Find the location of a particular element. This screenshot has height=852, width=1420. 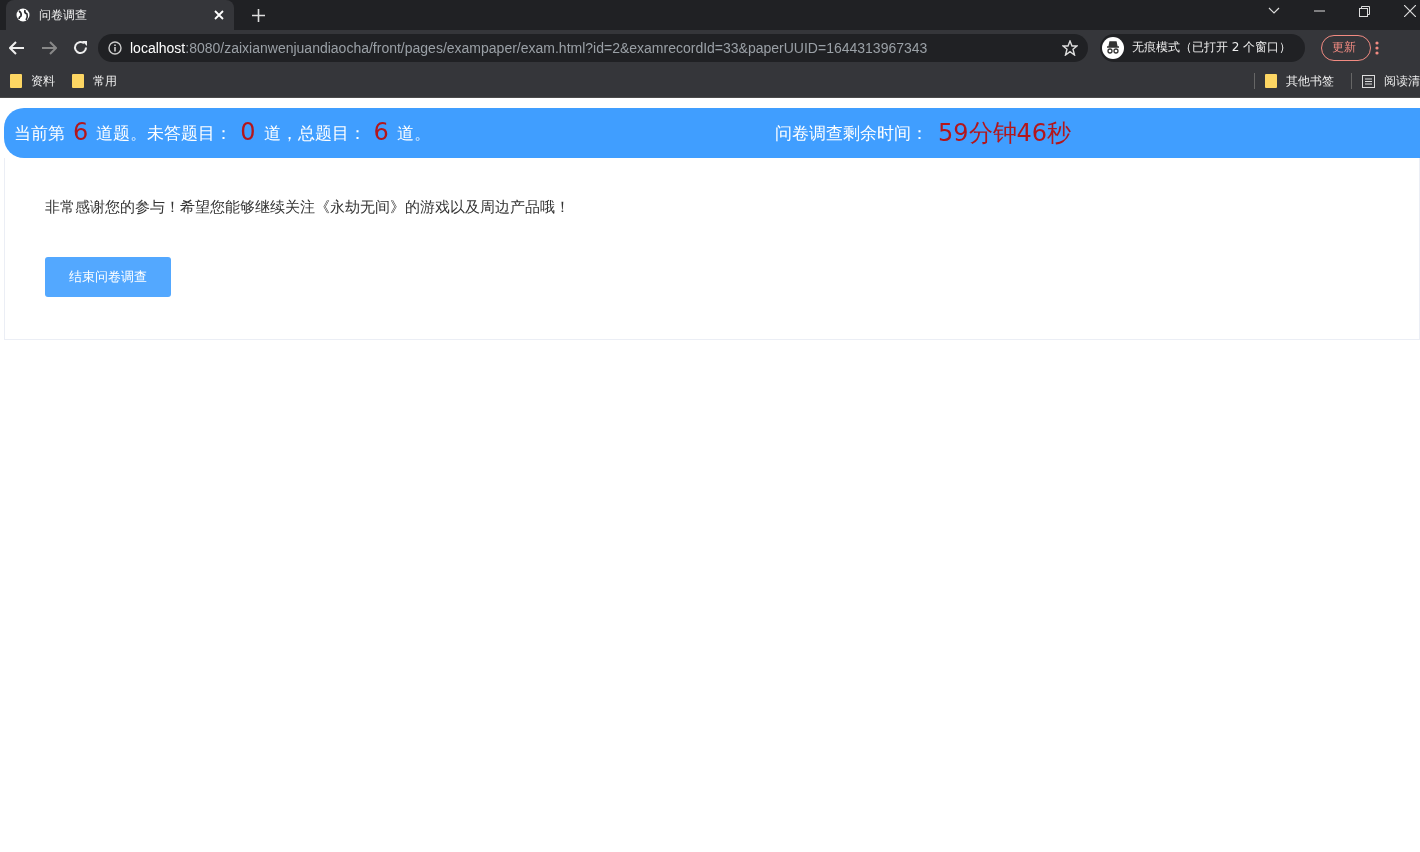

timer-label: 问卷调查剩余时间： is located at coordinates (851, 133).